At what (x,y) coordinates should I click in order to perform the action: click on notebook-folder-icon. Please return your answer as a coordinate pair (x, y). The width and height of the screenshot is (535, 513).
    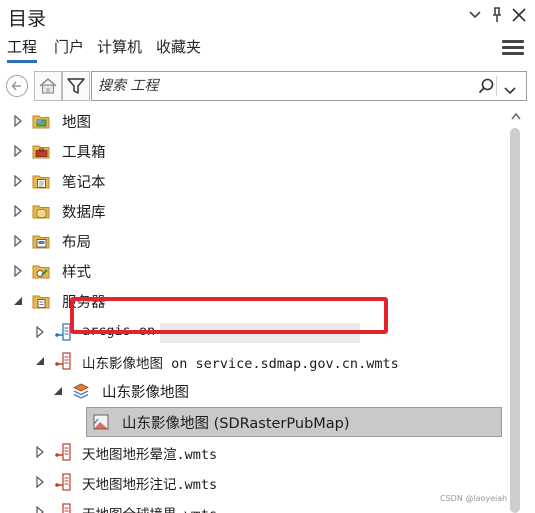
    Looking at the image, I should click on (41, 182).